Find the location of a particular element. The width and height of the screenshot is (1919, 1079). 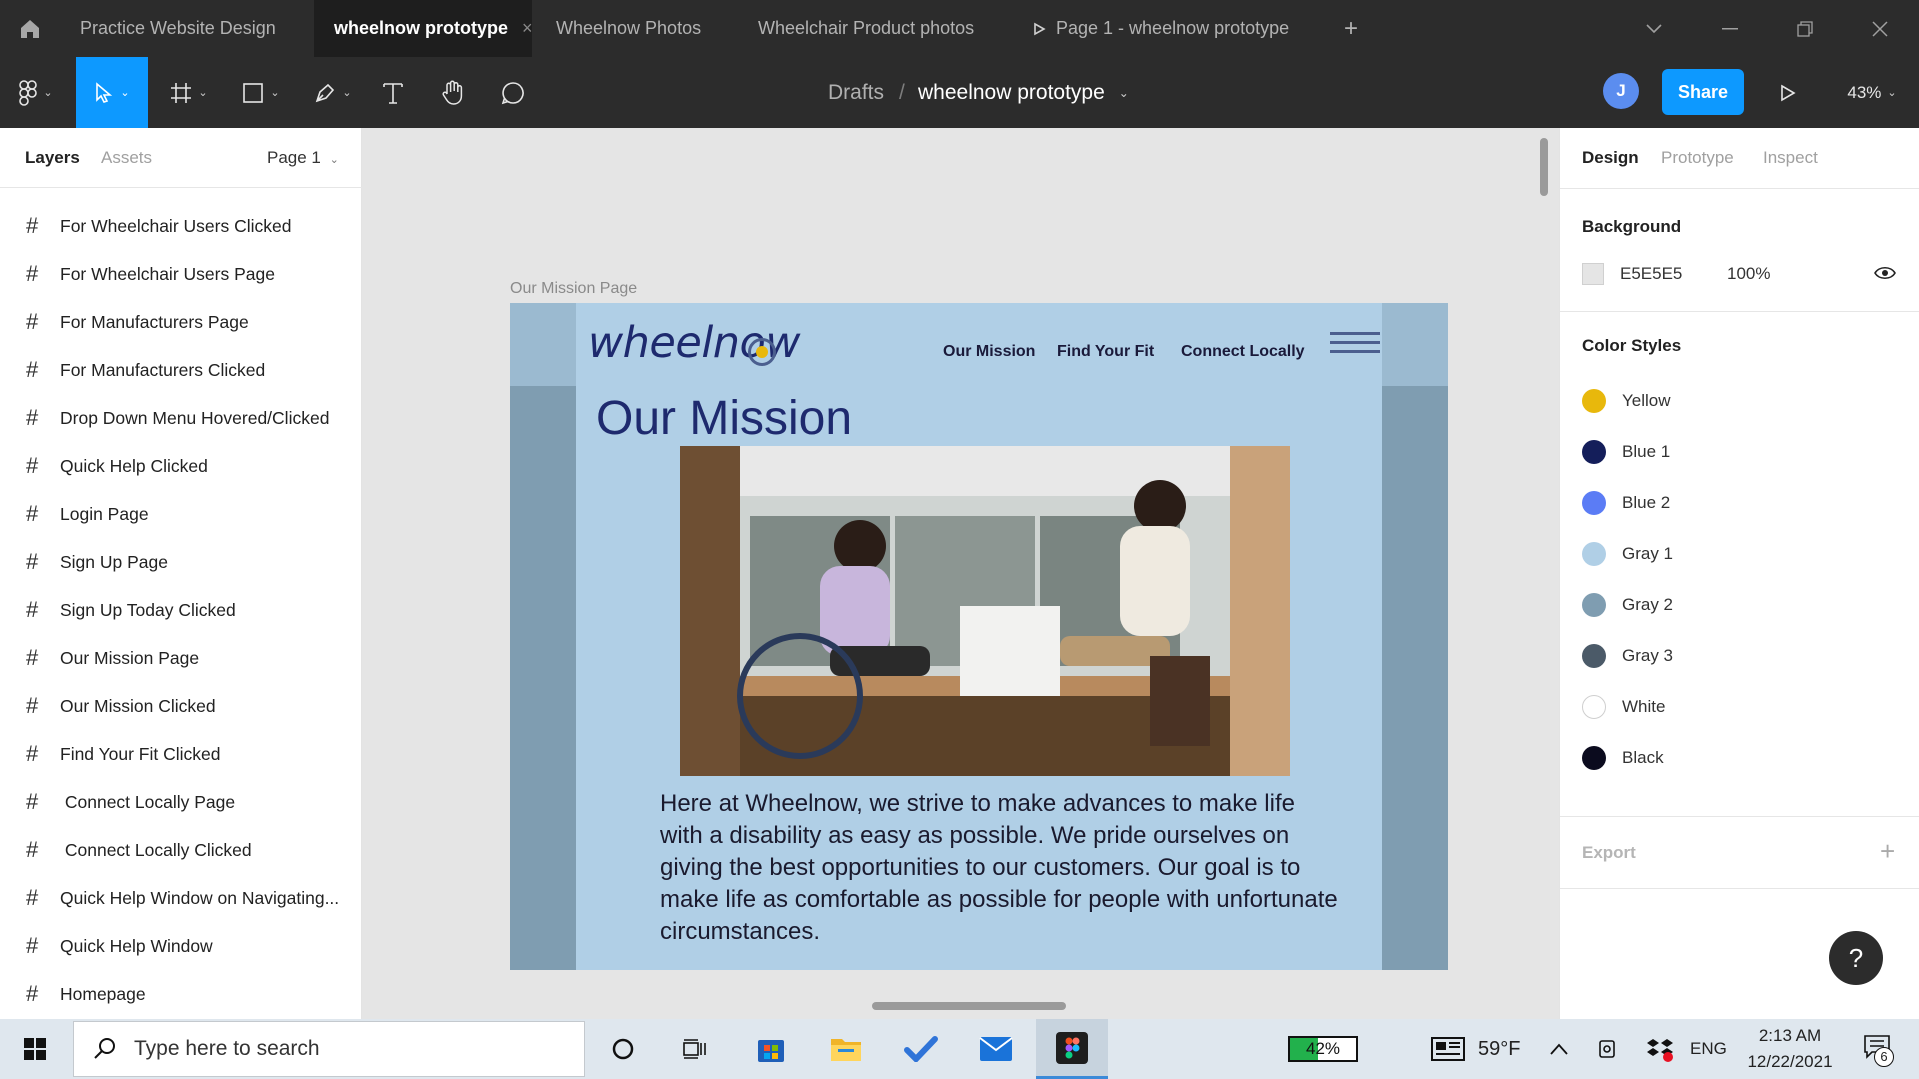

restore-icon is located at coordinates (1805, 28).